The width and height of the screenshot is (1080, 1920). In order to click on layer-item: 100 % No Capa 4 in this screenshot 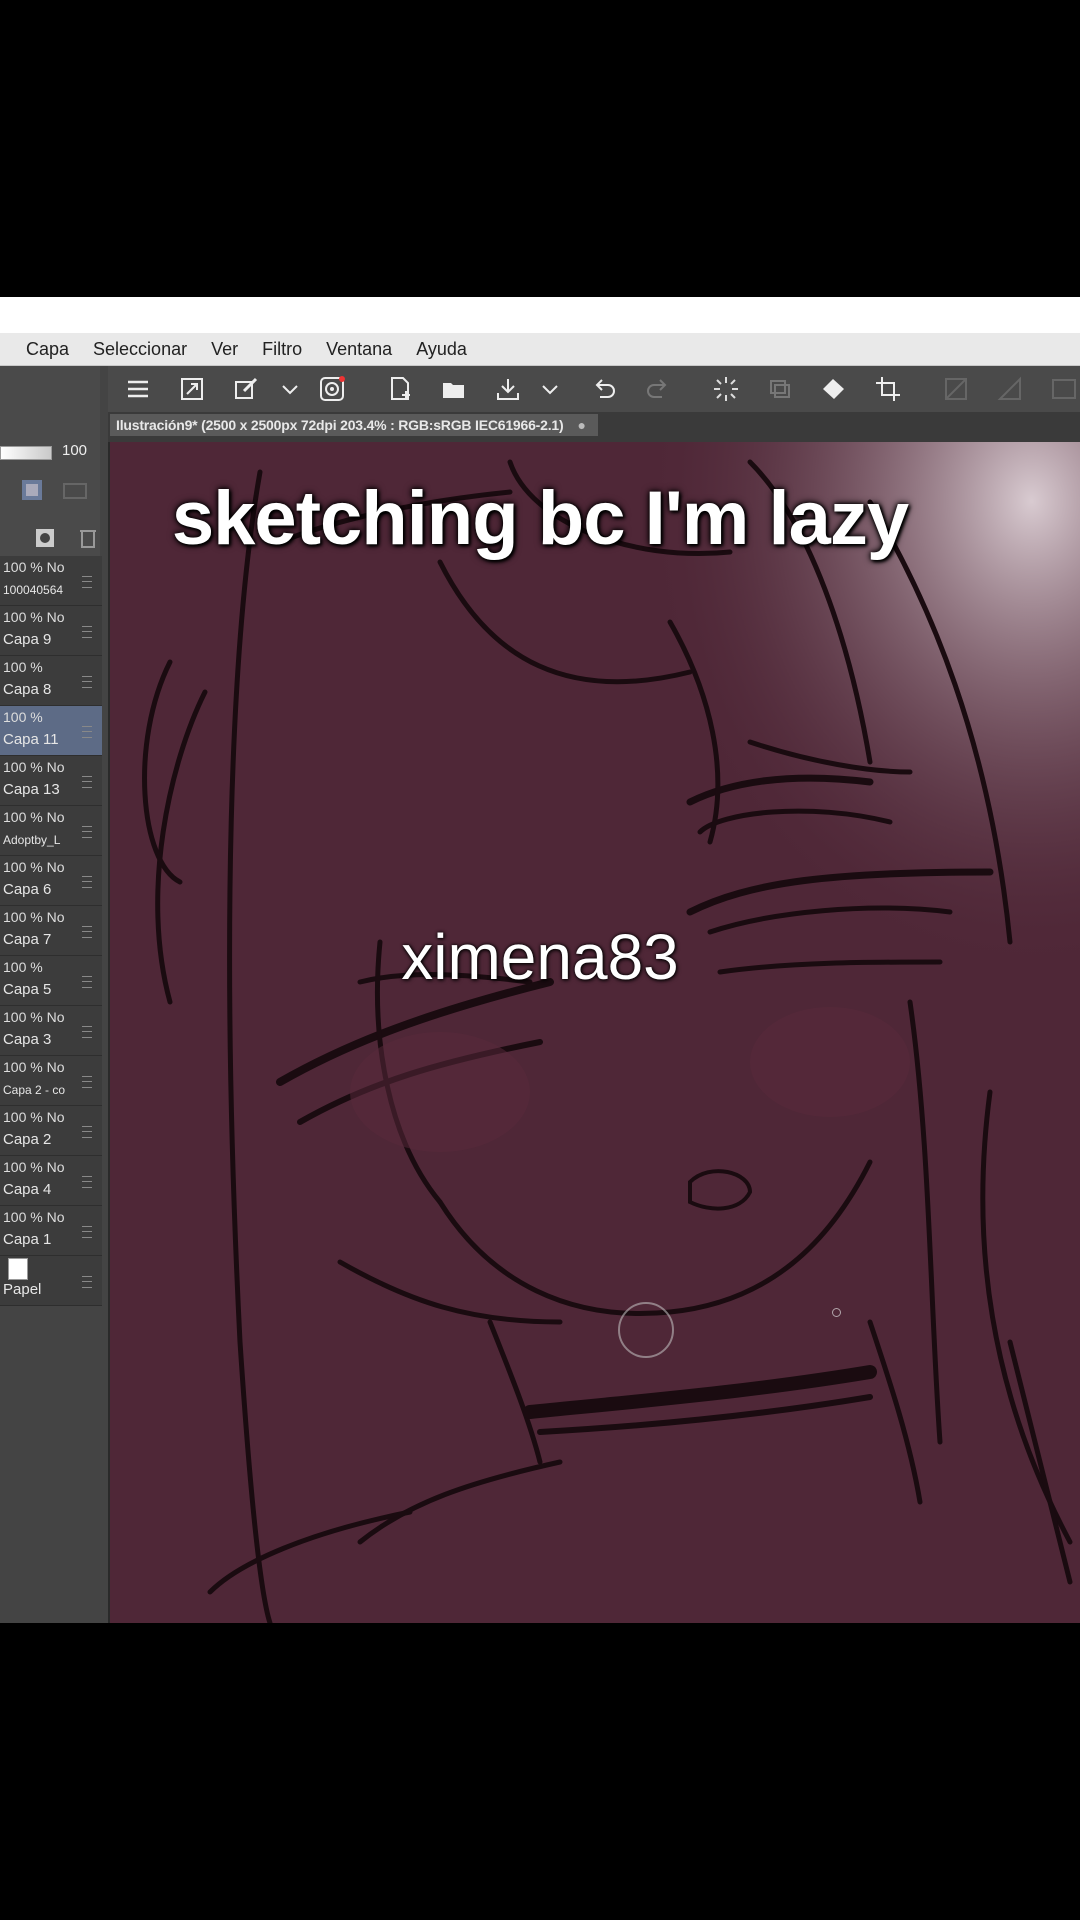, I will do `click(51, 1181)`.